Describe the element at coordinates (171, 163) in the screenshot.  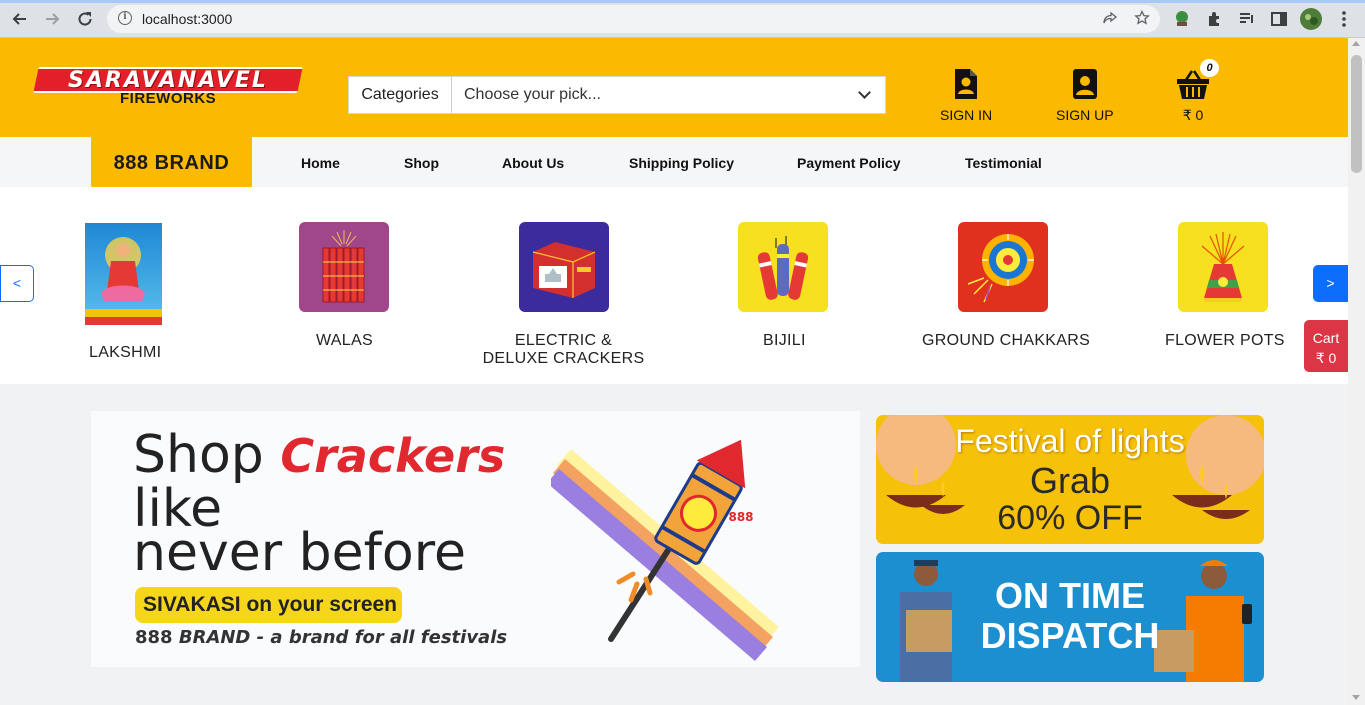
I see `brand-badge: 888 BRAND` at that location.